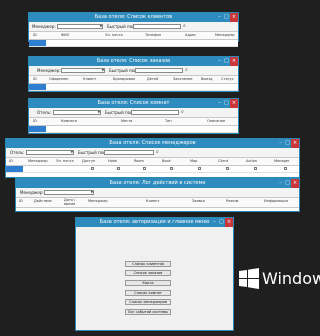 This screenshot has width=320, height=336. I want to click on col-action: Action, so click(251, 161).